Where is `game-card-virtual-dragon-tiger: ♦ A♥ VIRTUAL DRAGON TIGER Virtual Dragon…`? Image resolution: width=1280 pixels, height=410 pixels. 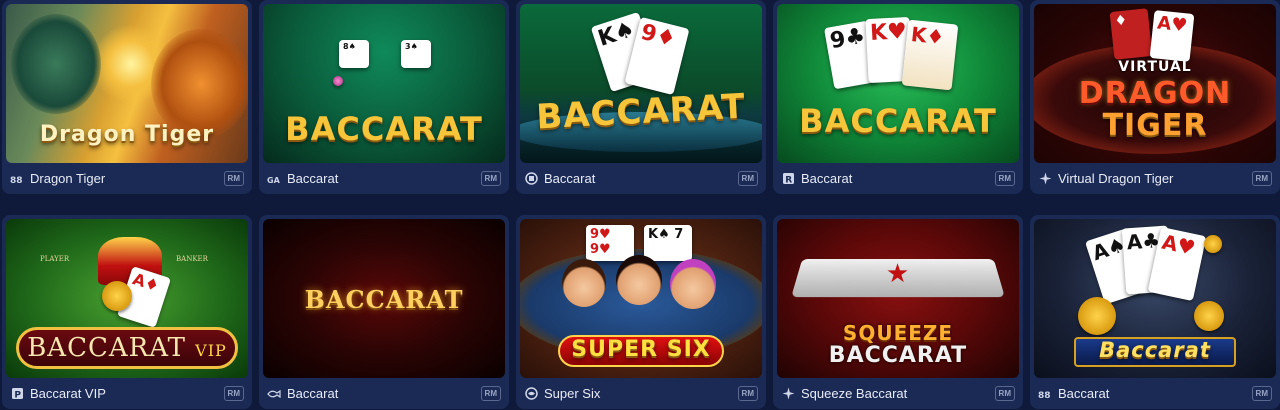
game-card-virtual-dragon-tiger: ♦ A♥ VIRTUAL DRAGON TIGER Virtual Dragon… is located at coordinates (1155, 97).